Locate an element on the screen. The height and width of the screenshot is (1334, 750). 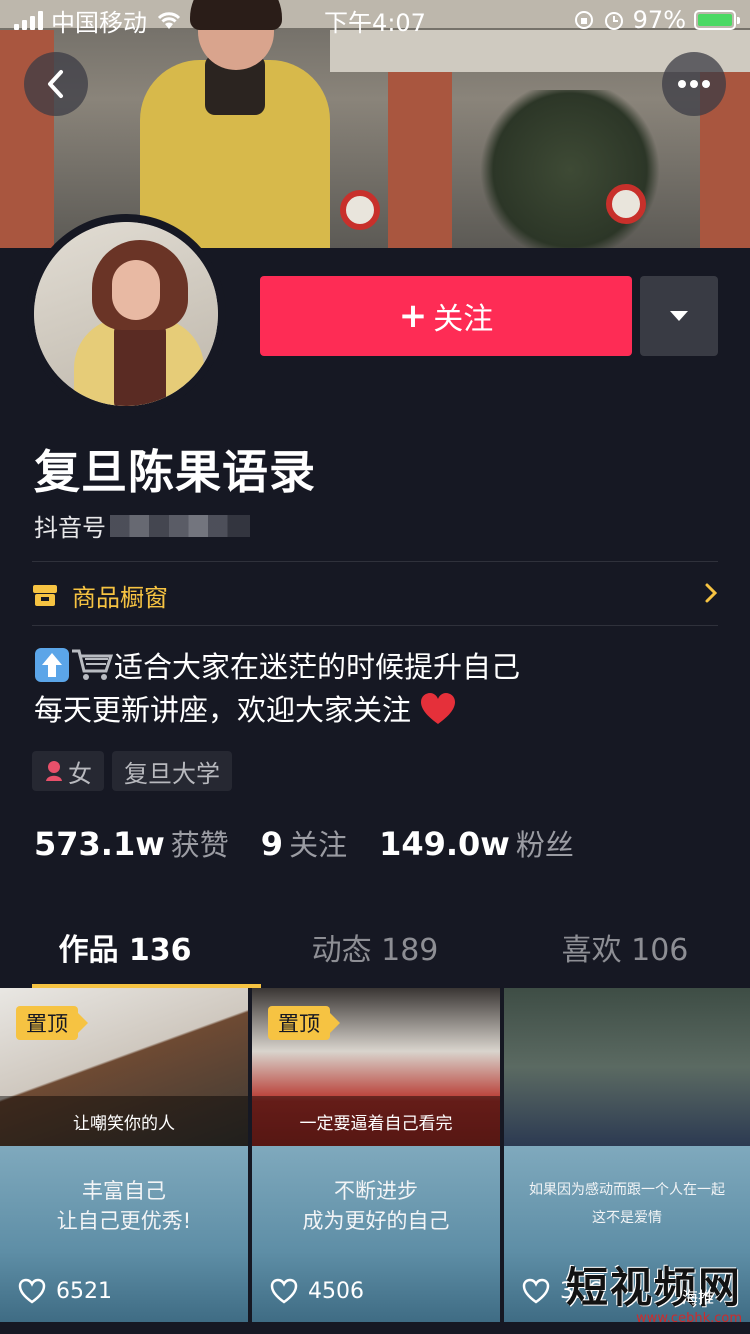
profile-tags: 女 复旦大学 is located at coordinates (132, 771).